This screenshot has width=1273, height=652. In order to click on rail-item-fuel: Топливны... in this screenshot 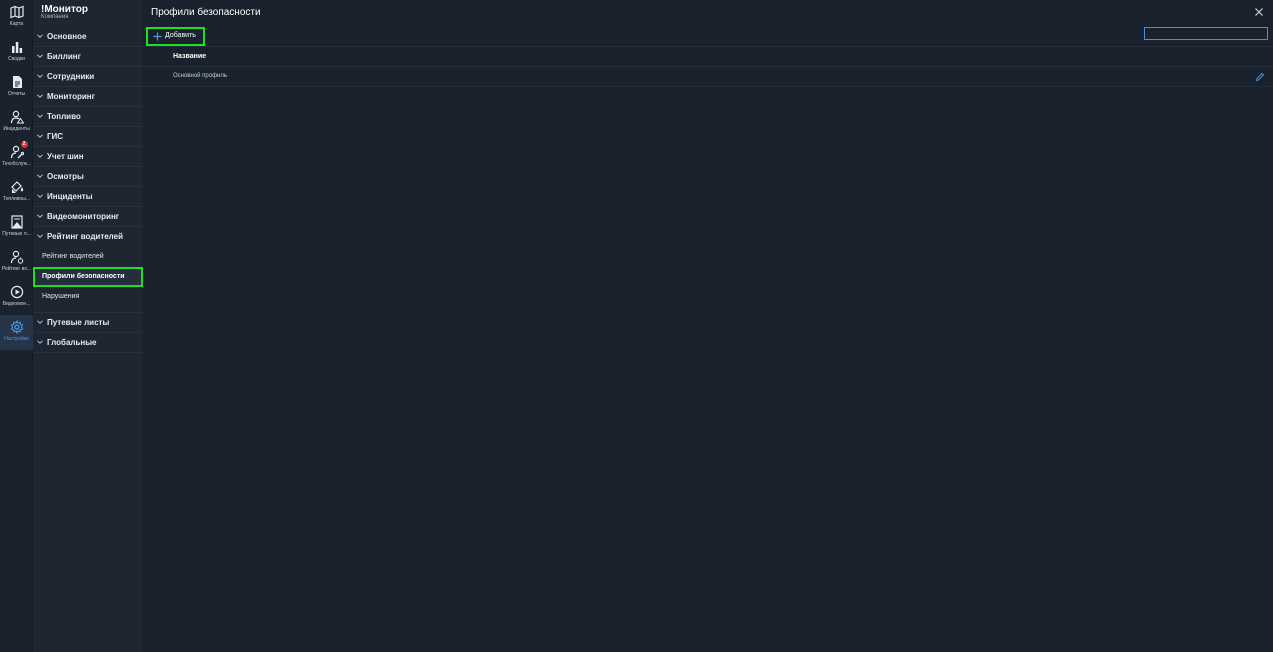, I will do `click(16, 192)`.